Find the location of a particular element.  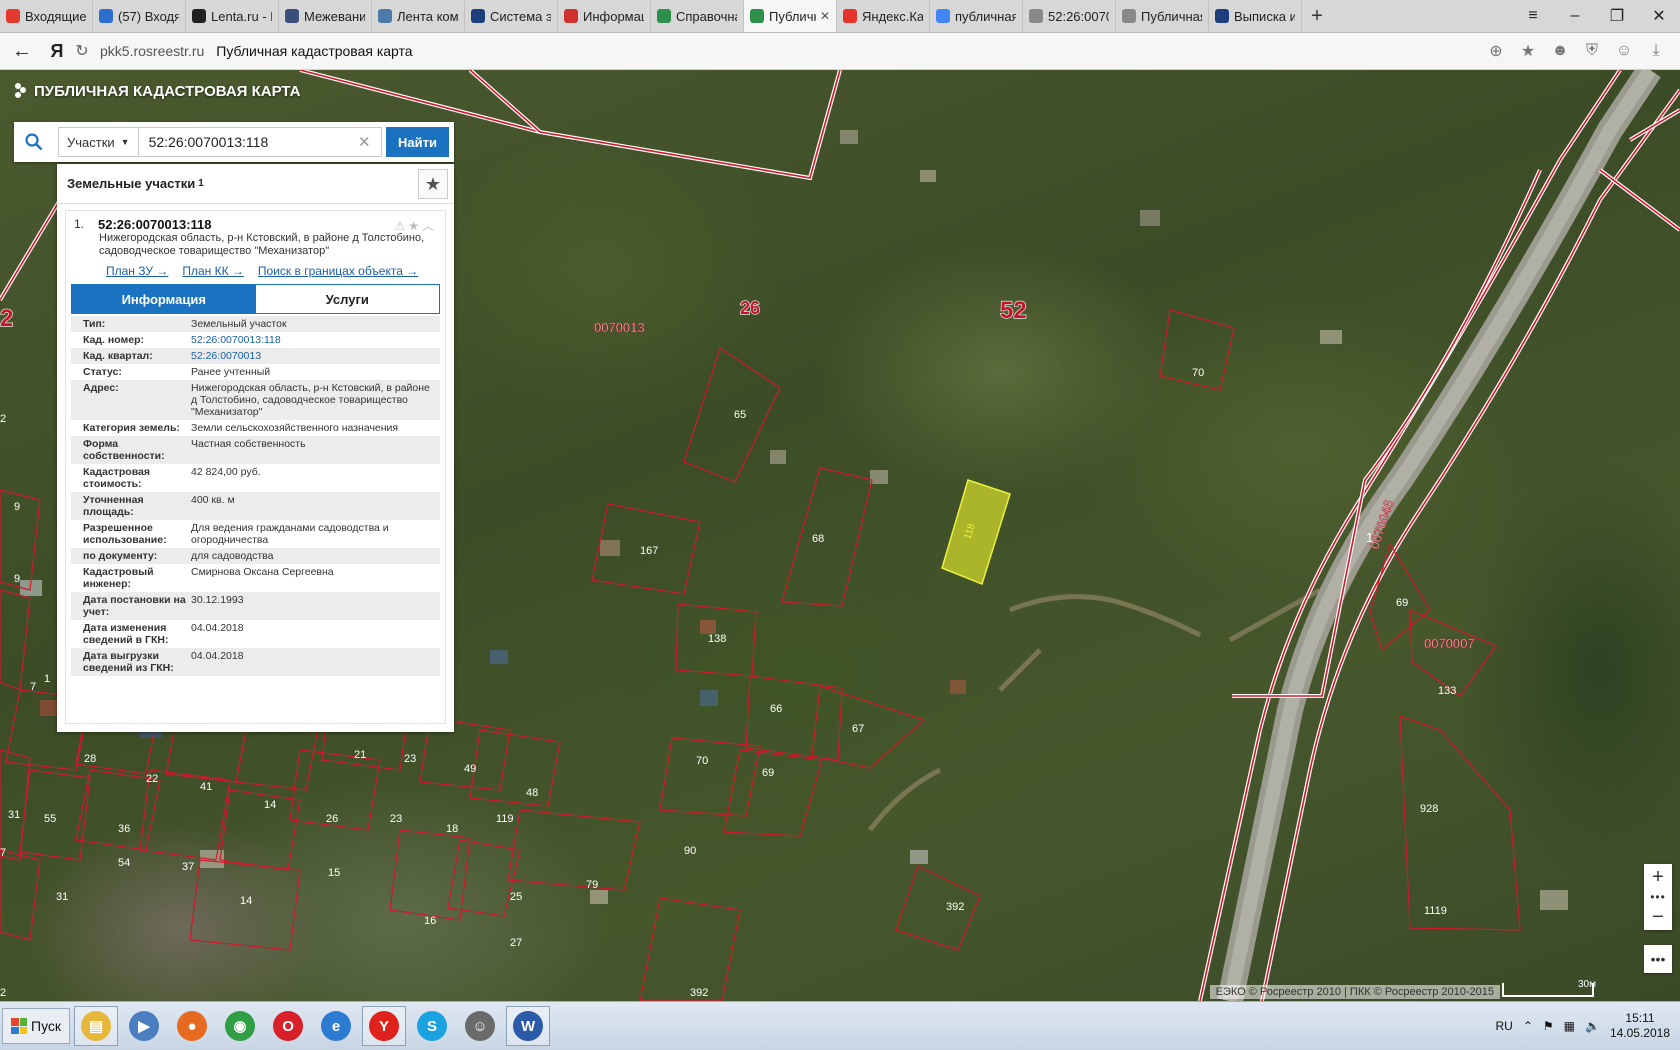

info-value: 04.04.2018 is located at coordinates (217, 656).